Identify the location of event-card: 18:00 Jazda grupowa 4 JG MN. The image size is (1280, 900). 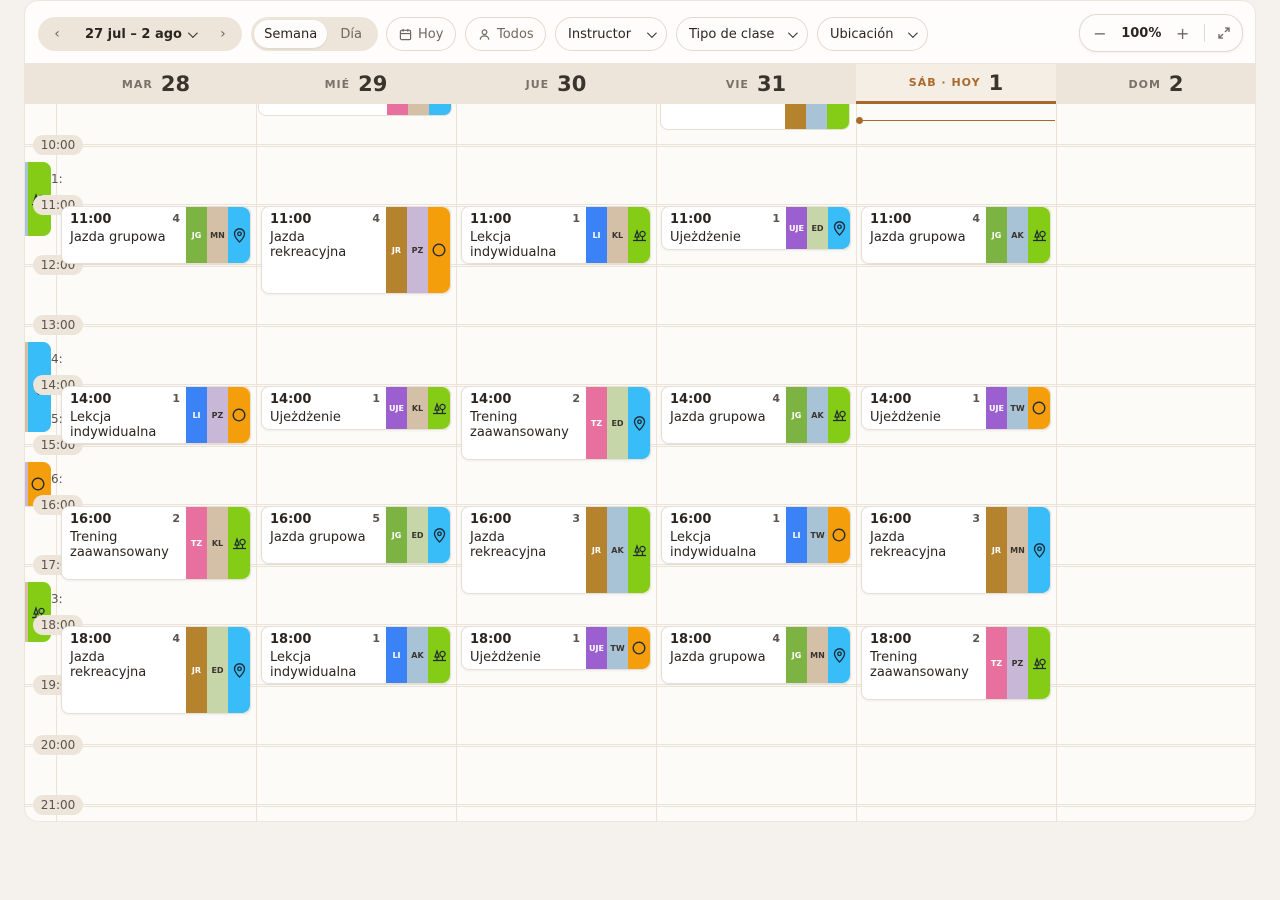
(756, 655).